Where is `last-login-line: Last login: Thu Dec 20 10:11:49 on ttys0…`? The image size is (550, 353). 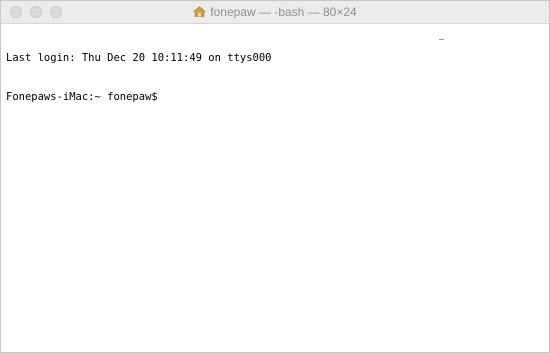
last-login-line: Last login: Thu Dec 20 10:11:49 on ttys0… is located at coordinates (139, 58).